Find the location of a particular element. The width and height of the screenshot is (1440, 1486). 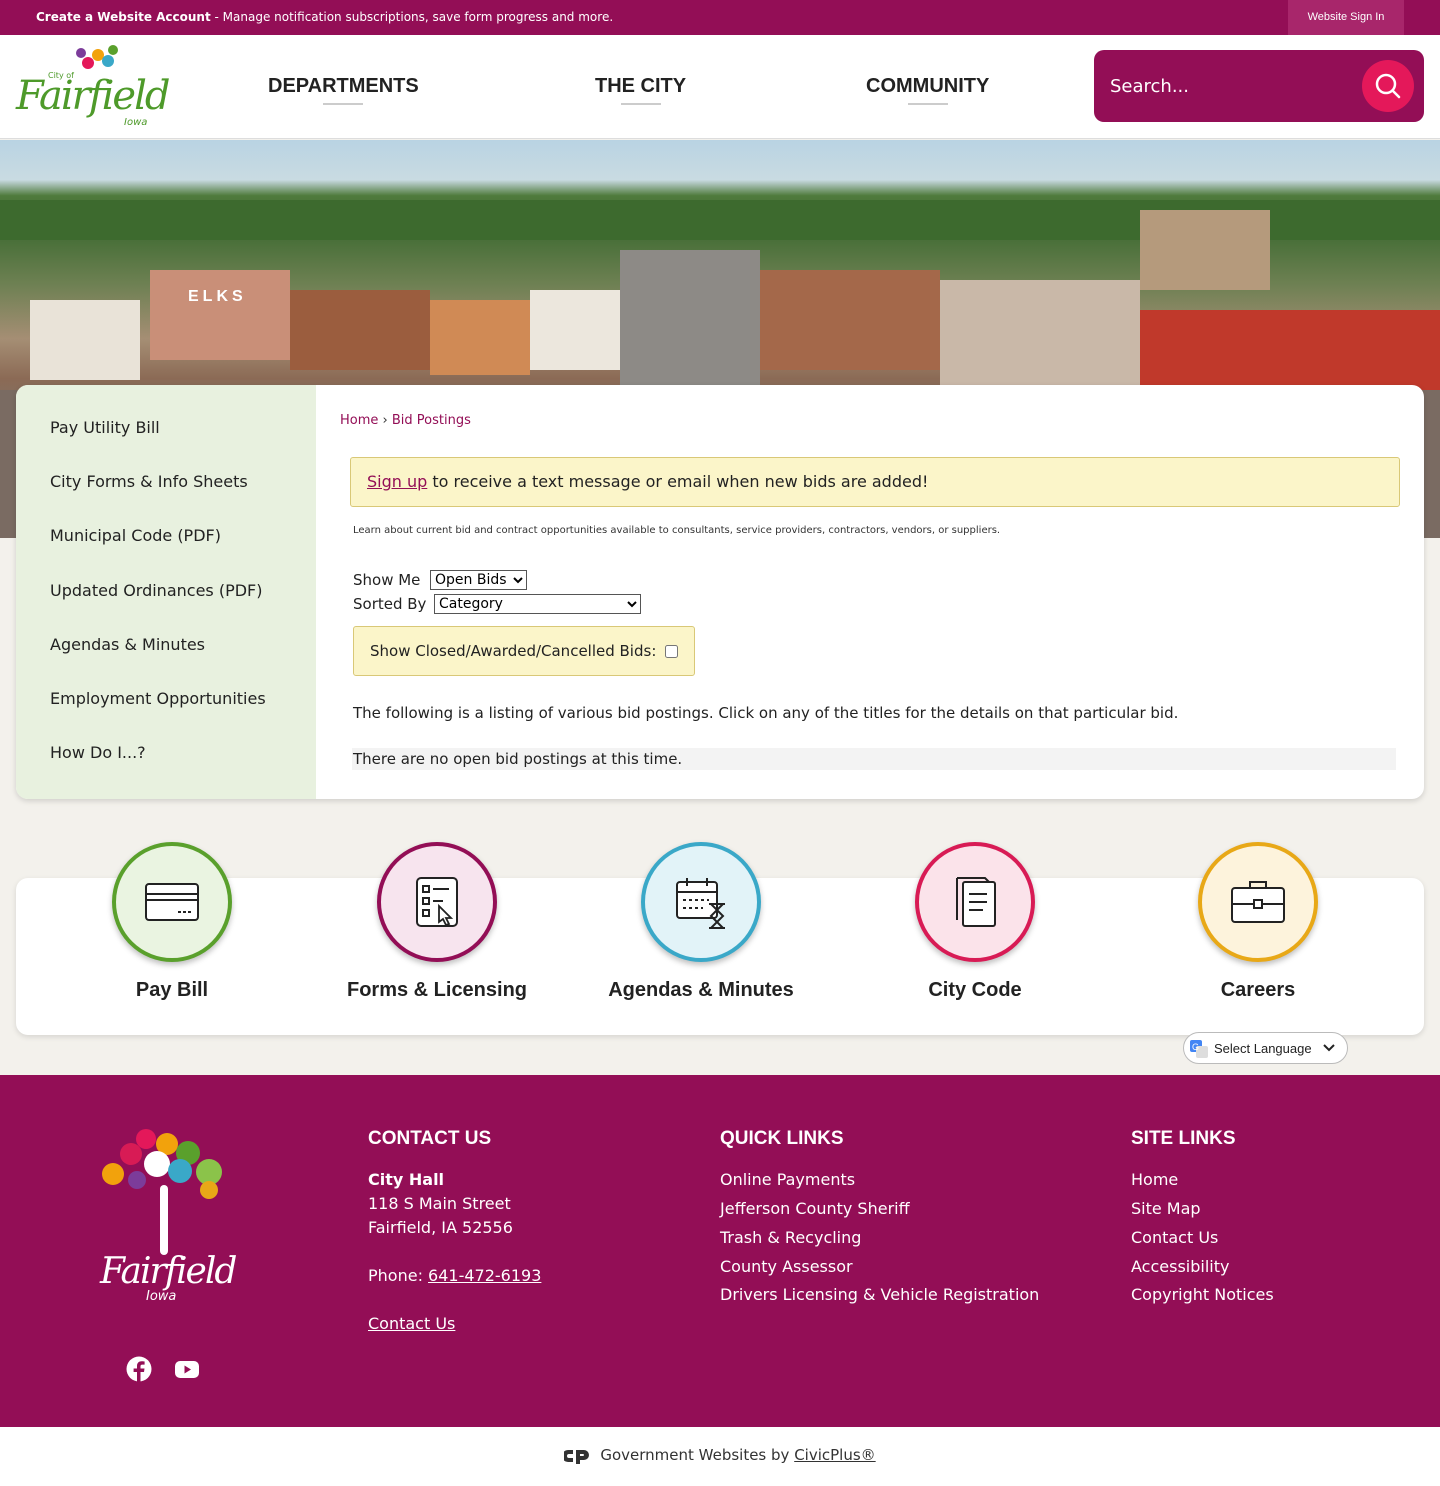

closed-bids-filter: Show Closed/Awarded/Cancelled Bids: is located at coordinates (524, 651).